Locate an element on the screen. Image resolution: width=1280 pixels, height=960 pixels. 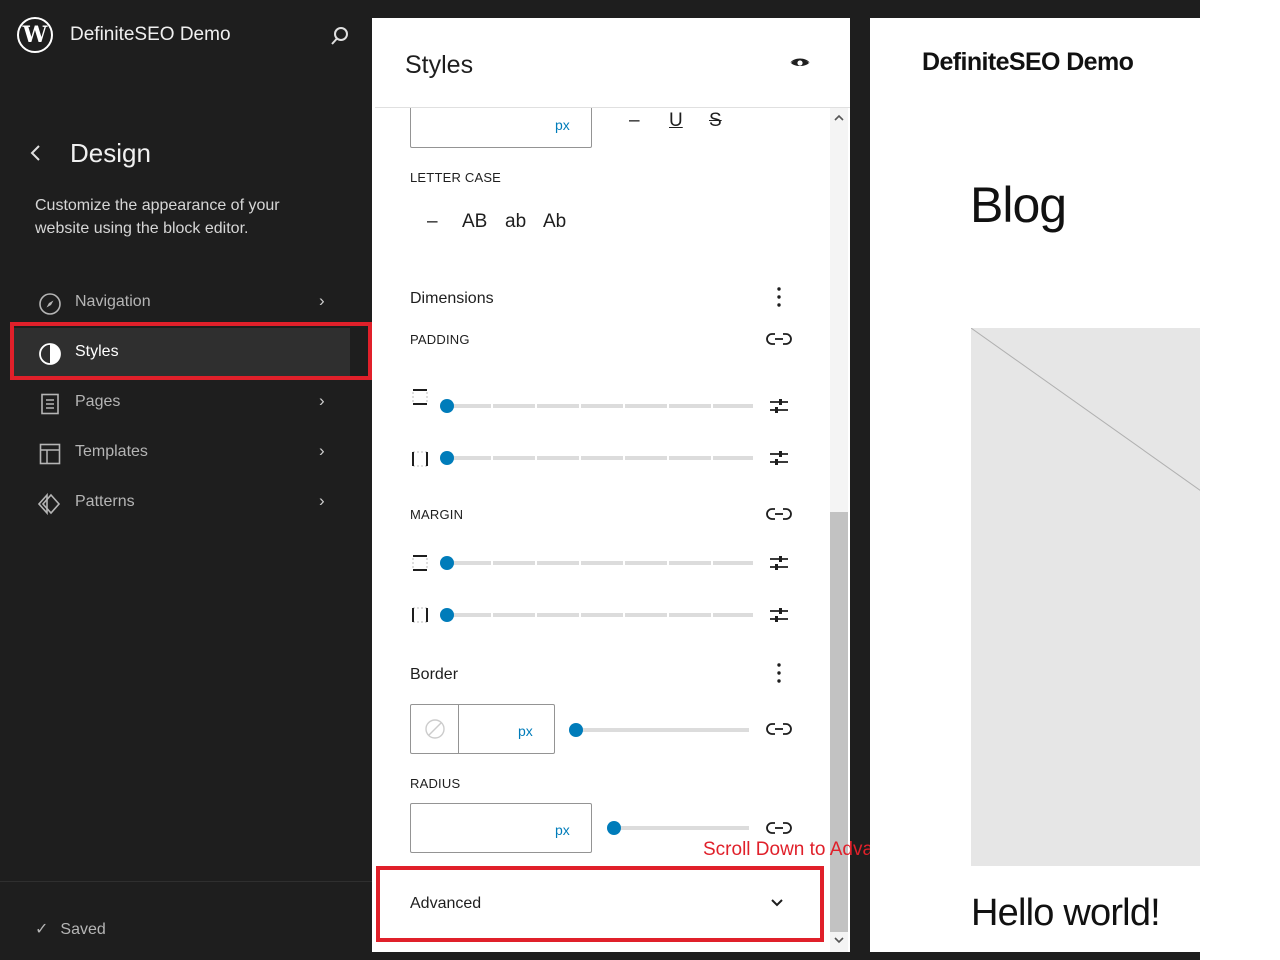
scroll-down-icon is located at coordinates (839, 940).